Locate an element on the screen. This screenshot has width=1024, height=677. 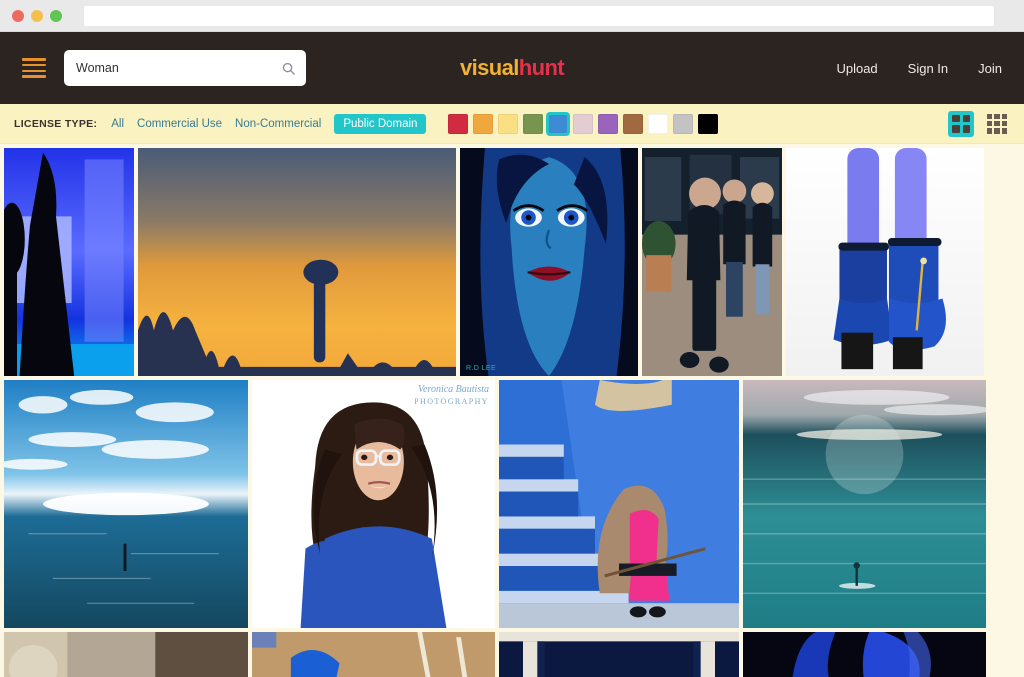
search-icon is located at coordinates (288, 68).